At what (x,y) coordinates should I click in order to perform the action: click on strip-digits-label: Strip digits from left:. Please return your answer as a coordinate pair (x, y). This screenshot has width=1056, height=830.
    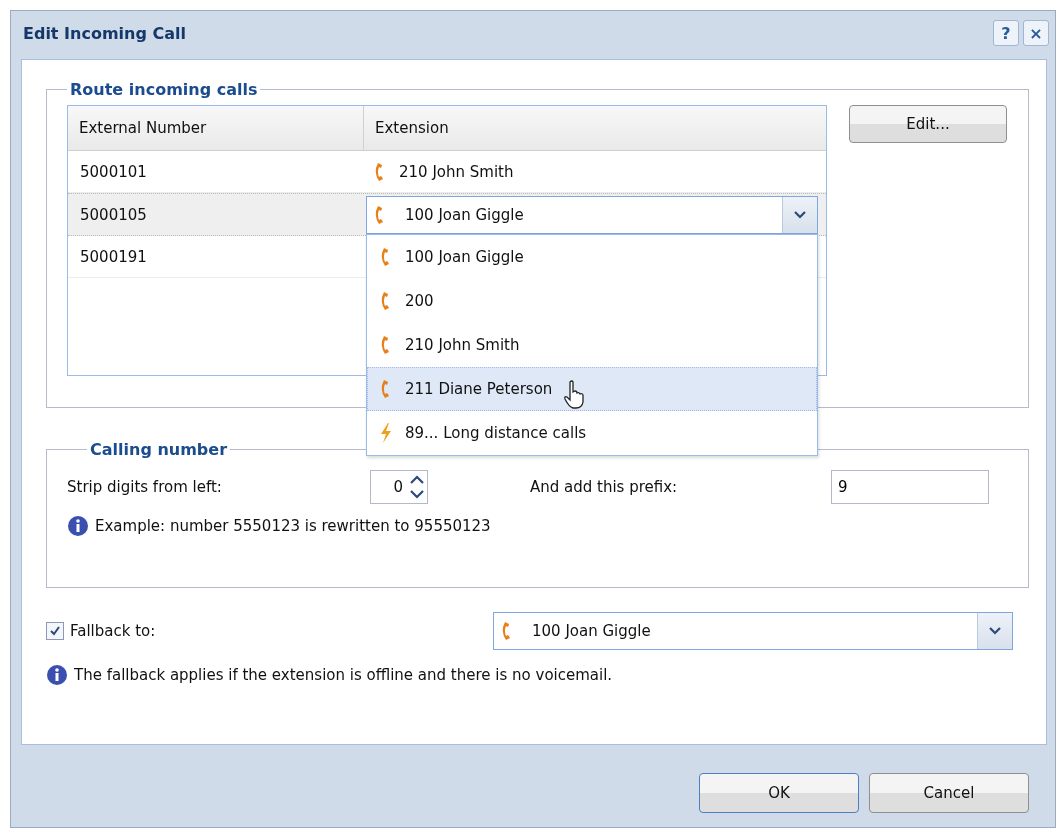
    Looking at the image, I should click on (145, 487).